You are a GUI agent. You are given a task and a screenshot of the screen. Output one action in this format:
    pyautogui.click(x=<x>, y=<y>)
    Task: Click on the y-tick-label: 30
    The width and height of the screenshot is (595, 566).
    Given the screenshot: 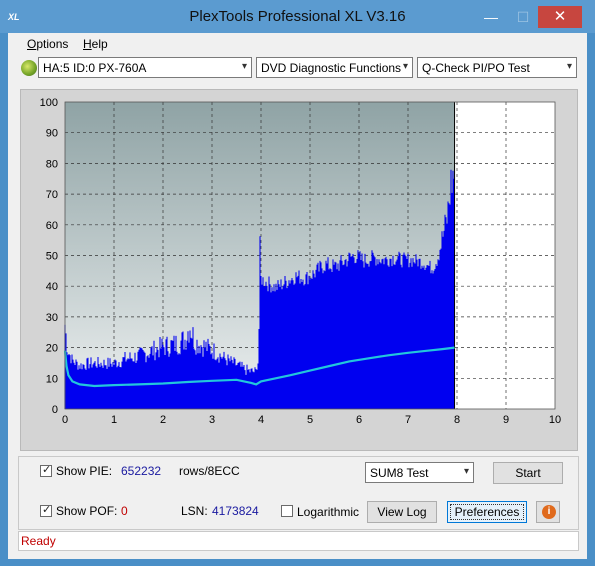 What is the action you would take?
    pyautogui.click(x=52, y=318)
    